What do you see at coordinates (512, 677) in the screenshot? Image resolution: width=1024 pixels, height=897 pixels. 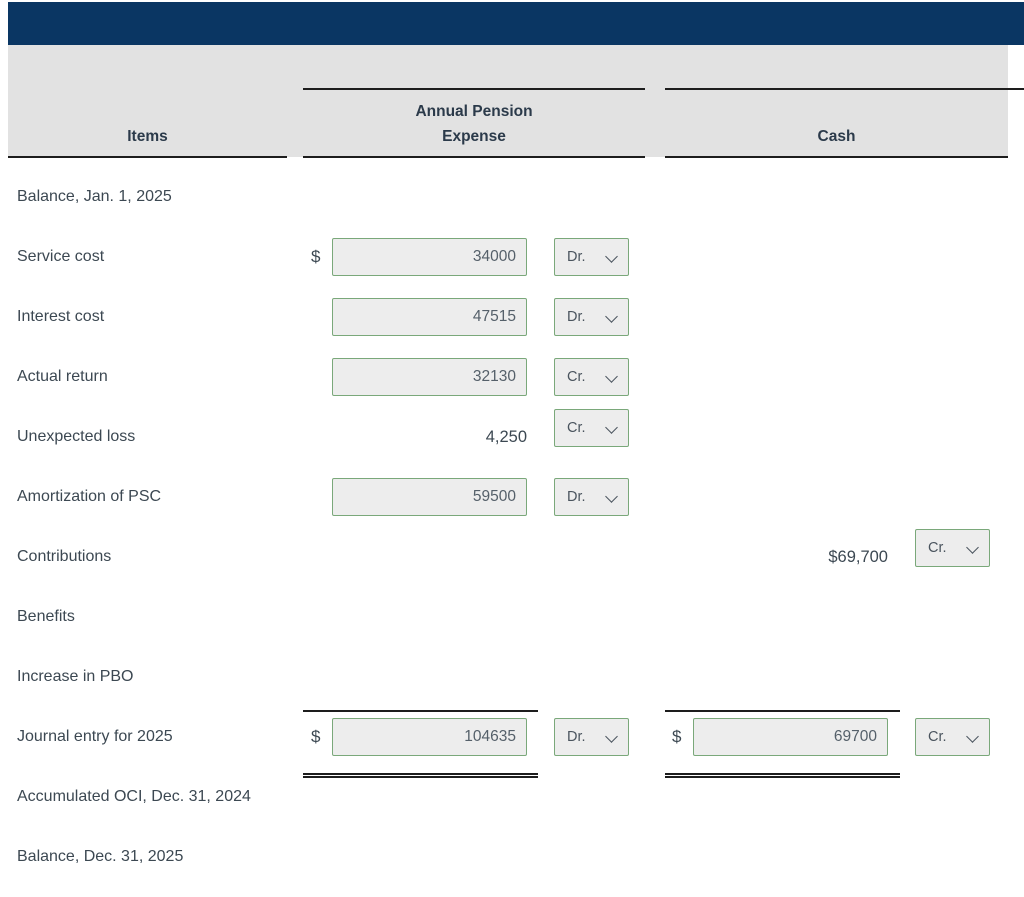 I see `table-row: Increase in PBO` at bounding box center [512, 677].